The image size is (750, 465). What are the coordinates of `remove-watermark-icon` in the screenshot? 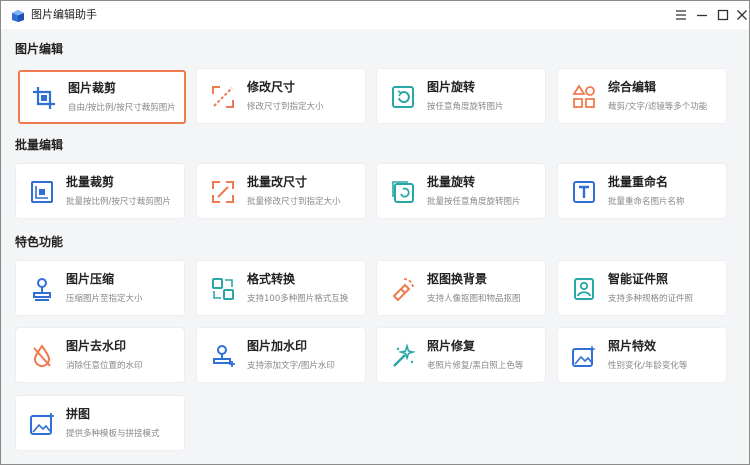 It's located at (42, 355).